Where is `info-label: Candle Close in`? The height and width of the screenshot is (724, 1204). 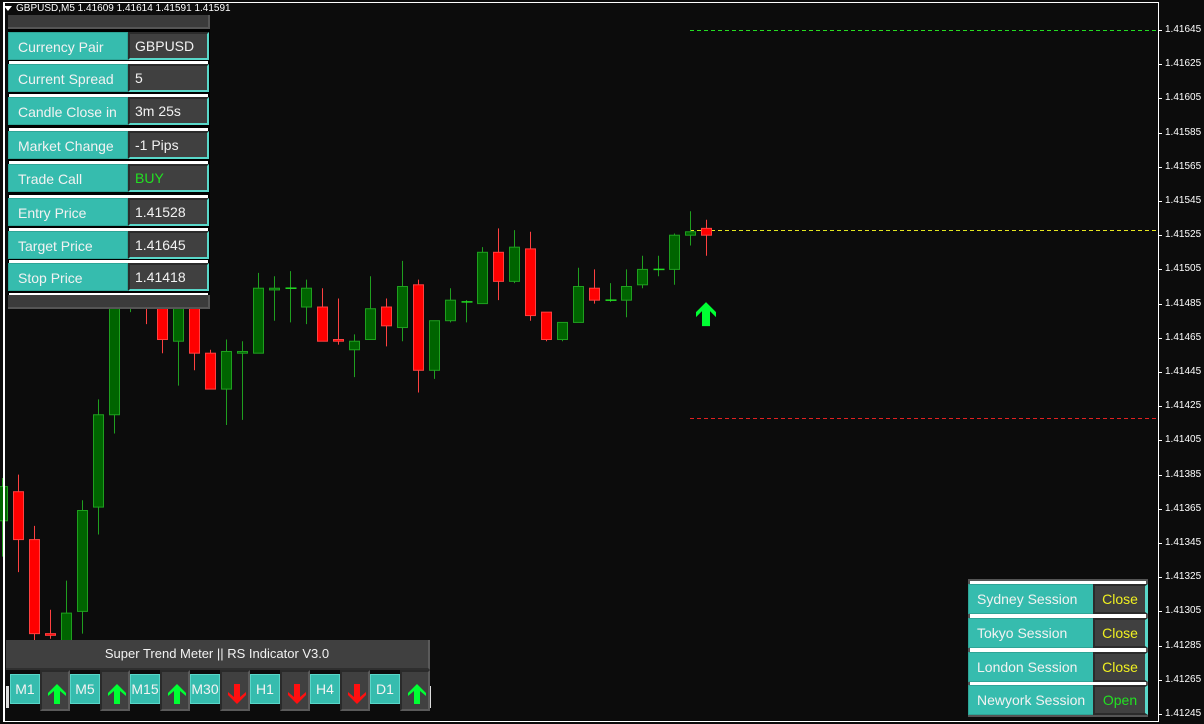
info-label: Candle Close in is located at coordinates (68, 111).